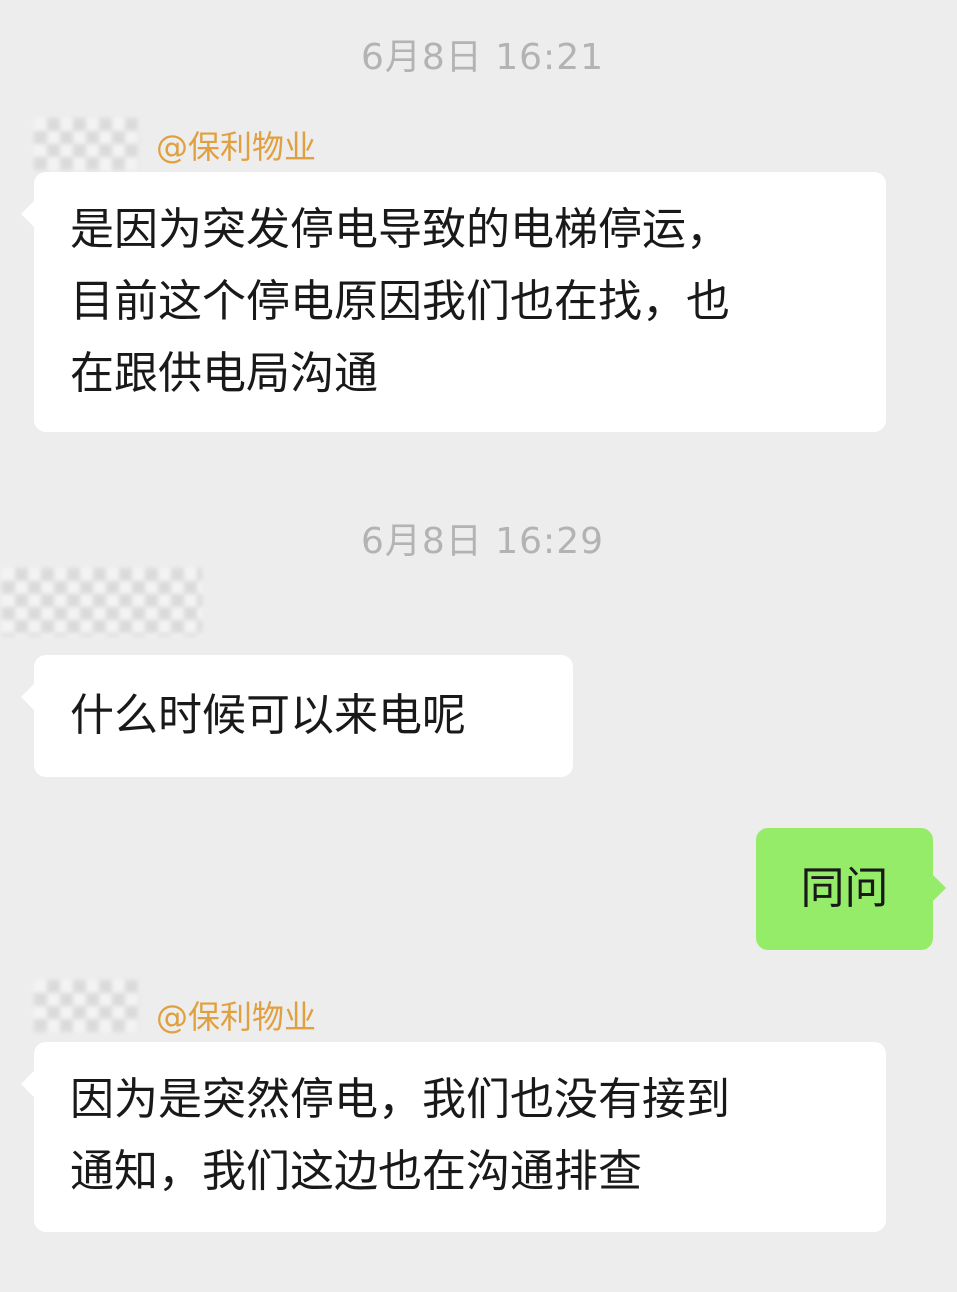  I want to click on message-bubble-outgoing: 同问, so click(851, 889).